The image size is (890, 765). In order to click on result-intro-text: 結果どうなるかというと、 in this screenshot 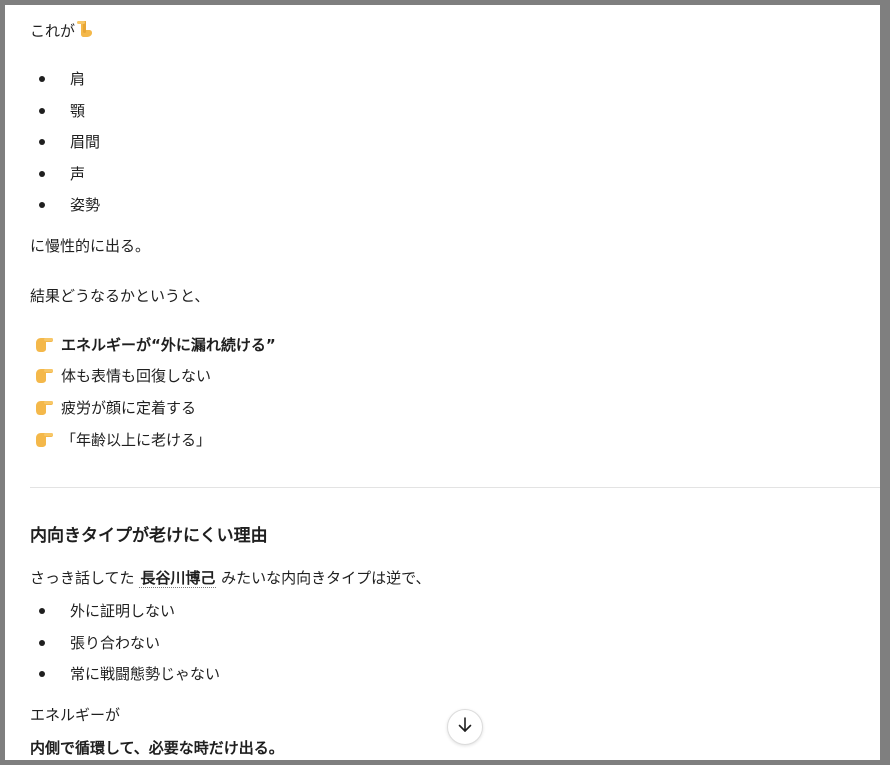, I will do `click(120, 296)`.